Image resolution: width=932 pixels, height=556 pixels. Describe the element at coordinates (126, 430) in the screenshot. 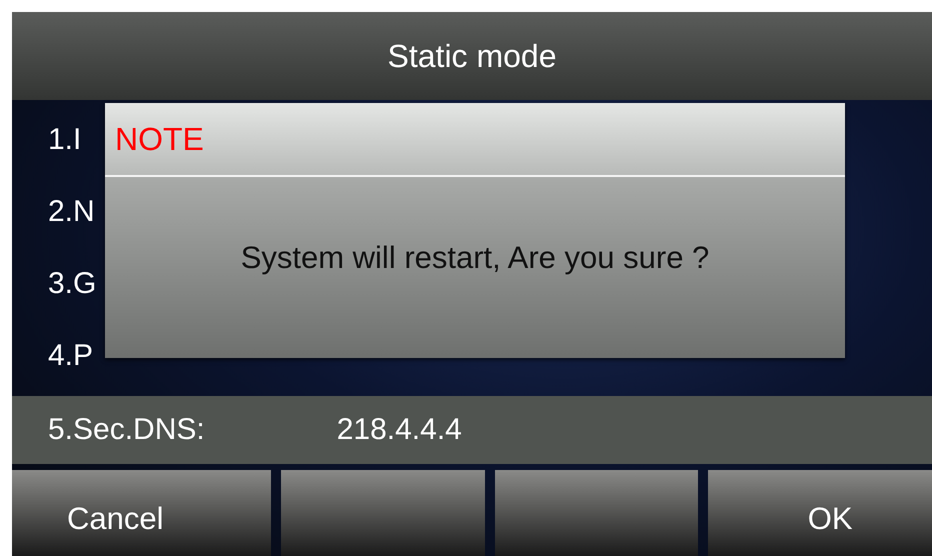

I see `setting-label: 5.Sec.DNS:` at that location.